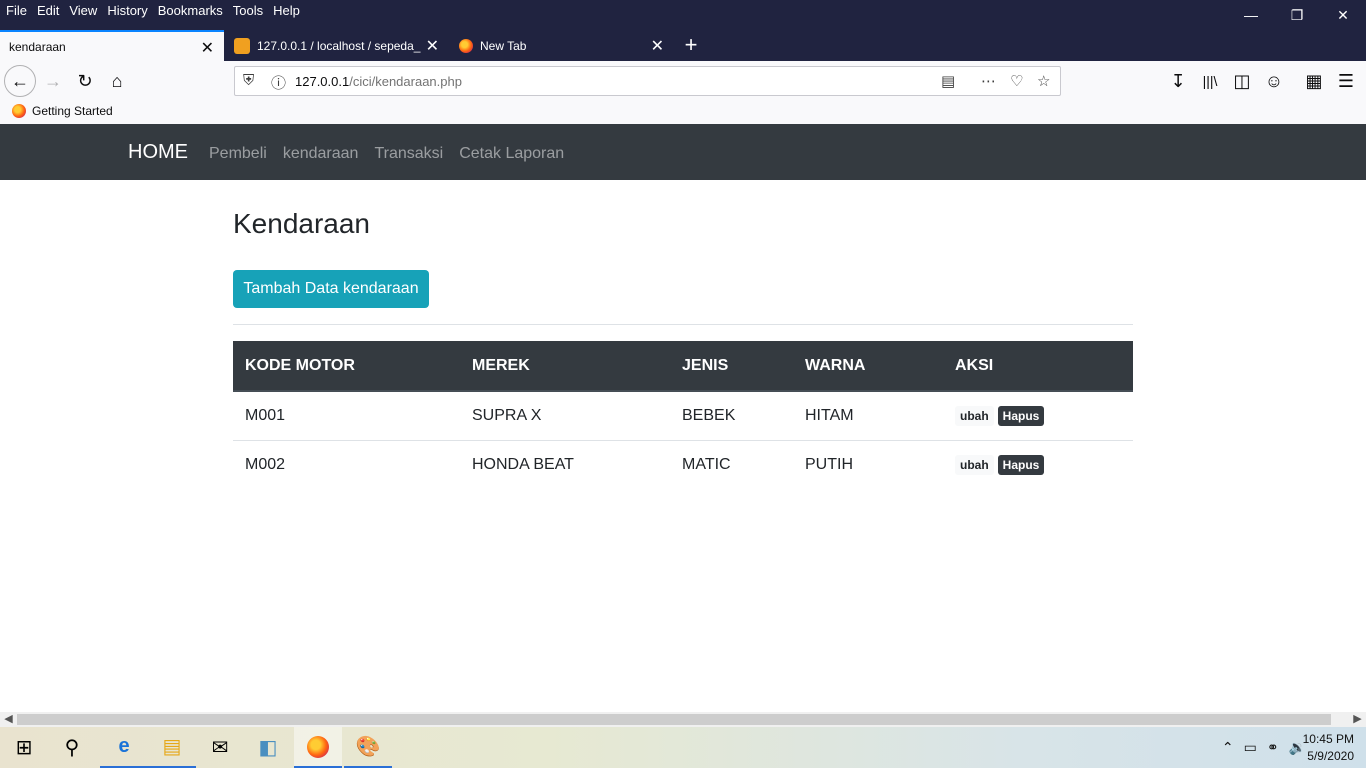 The width and height of the screenshot is (1366, 768). Describe the element at coordinates (829, 464) in the screenshot. I see `cell-warna: PUTIH` at that location.